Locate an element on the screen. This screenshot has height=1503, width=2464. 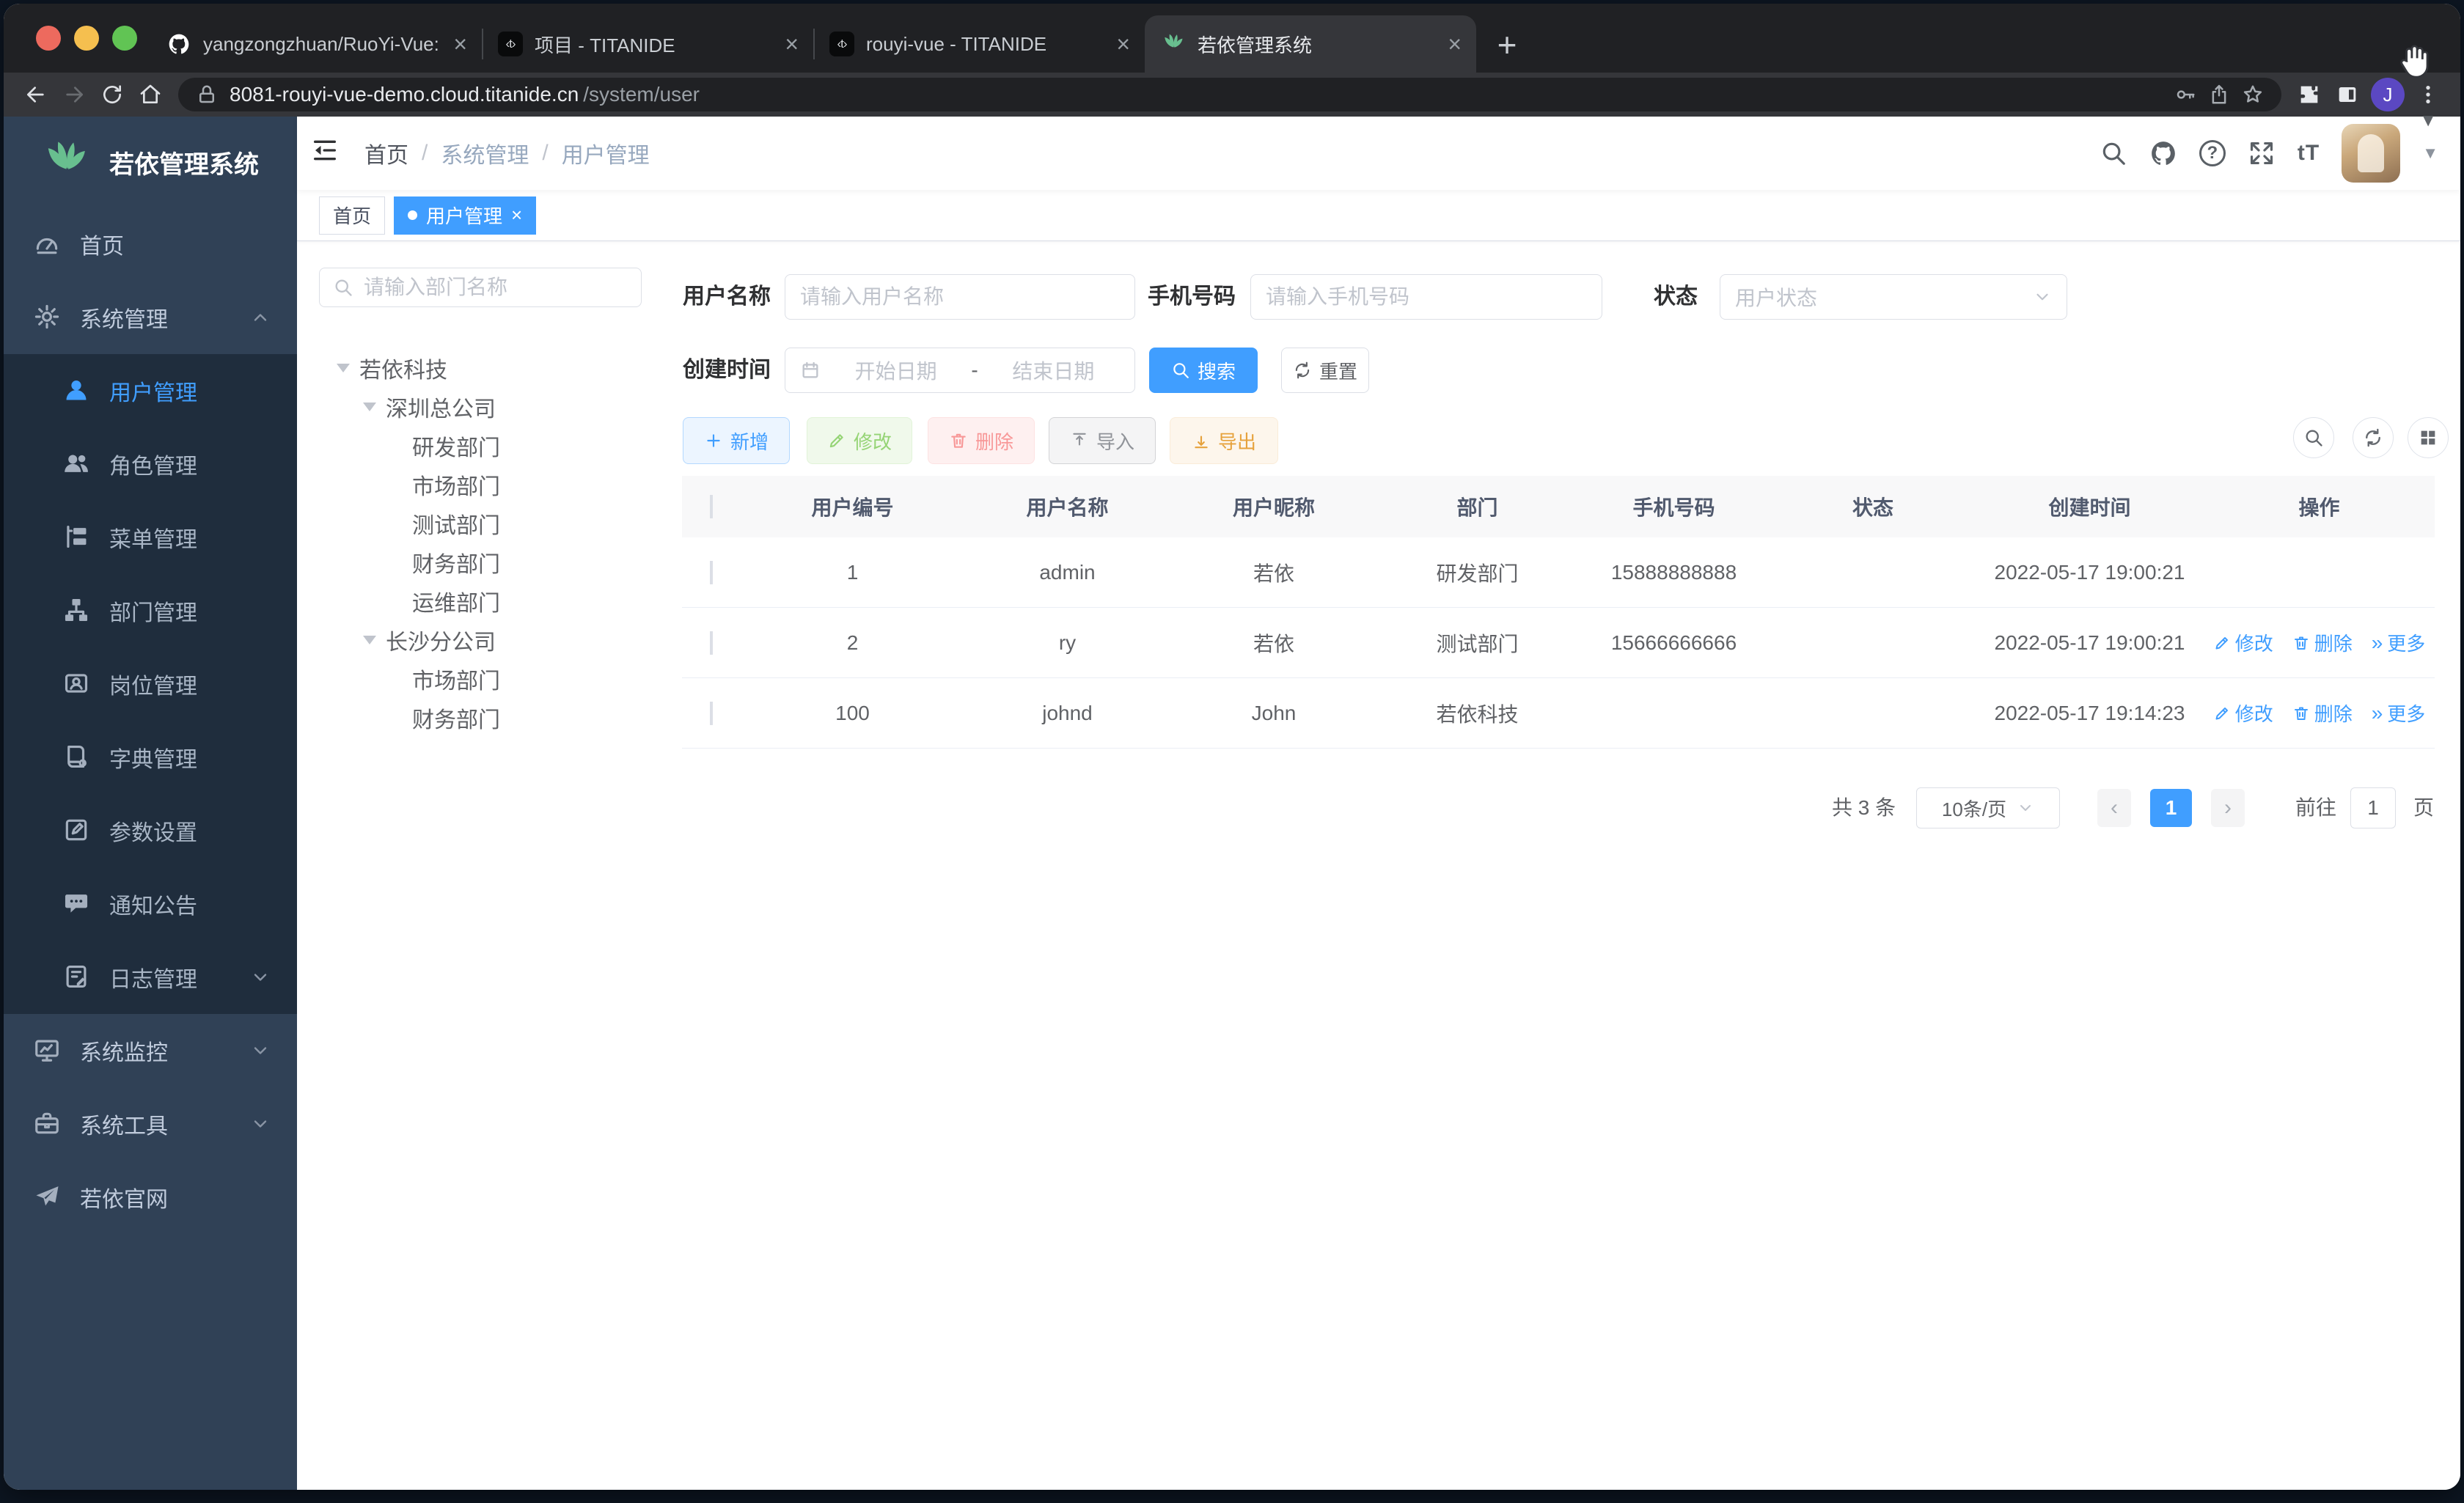
sidebar-item-post-manage: 岗位管理 is located at coordinates (150, 684).